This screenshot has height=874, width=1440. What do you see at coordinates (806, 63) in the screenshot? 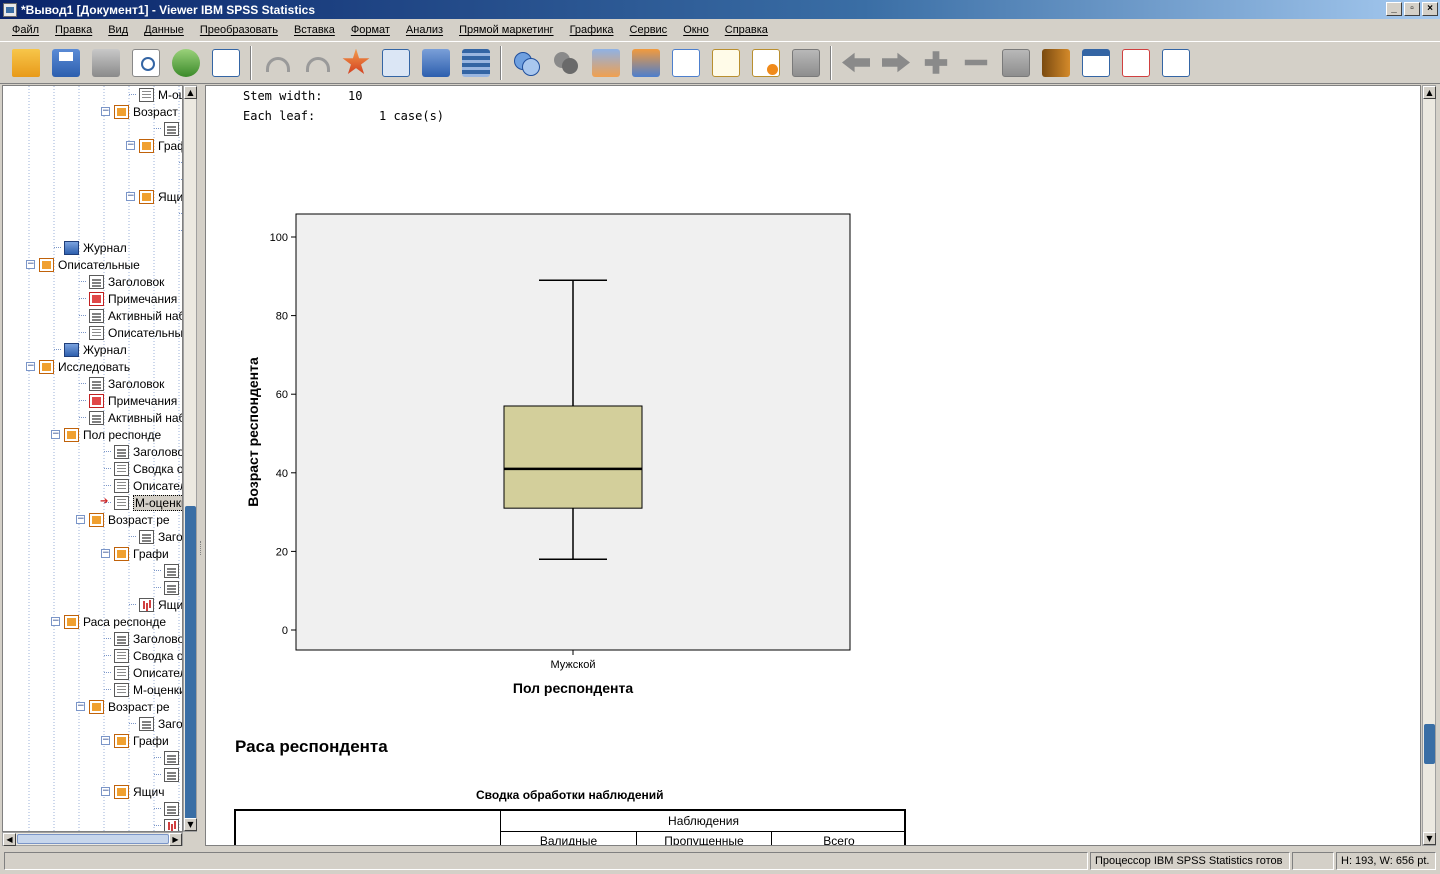
I see `disabled-button` at bounding box center [806, 63].